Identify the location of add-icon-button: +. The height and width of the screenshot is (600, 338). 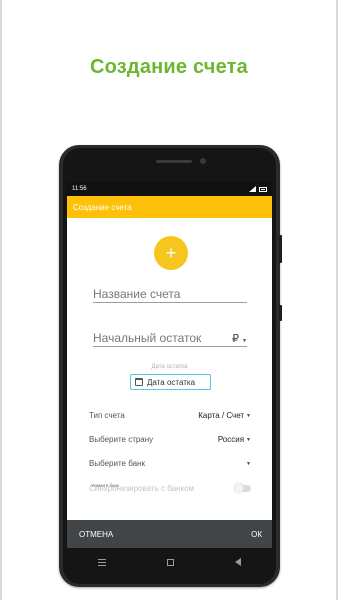
(171, 253).